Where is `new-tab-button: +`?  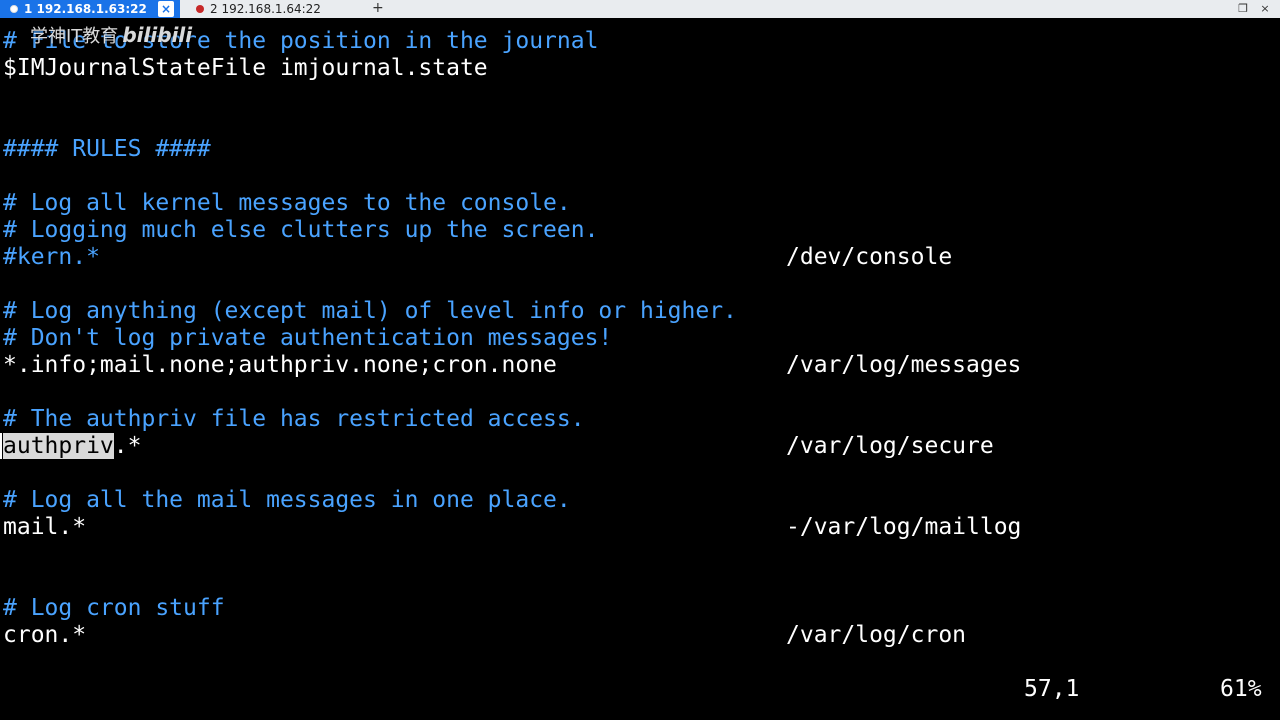 new-tab-button: + is located at coordinates (378, 9).